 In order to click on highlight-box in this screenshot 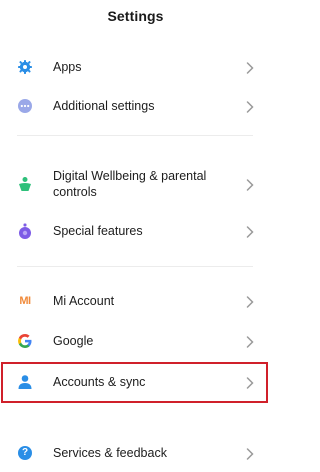, I will do `click(134, 382)`.